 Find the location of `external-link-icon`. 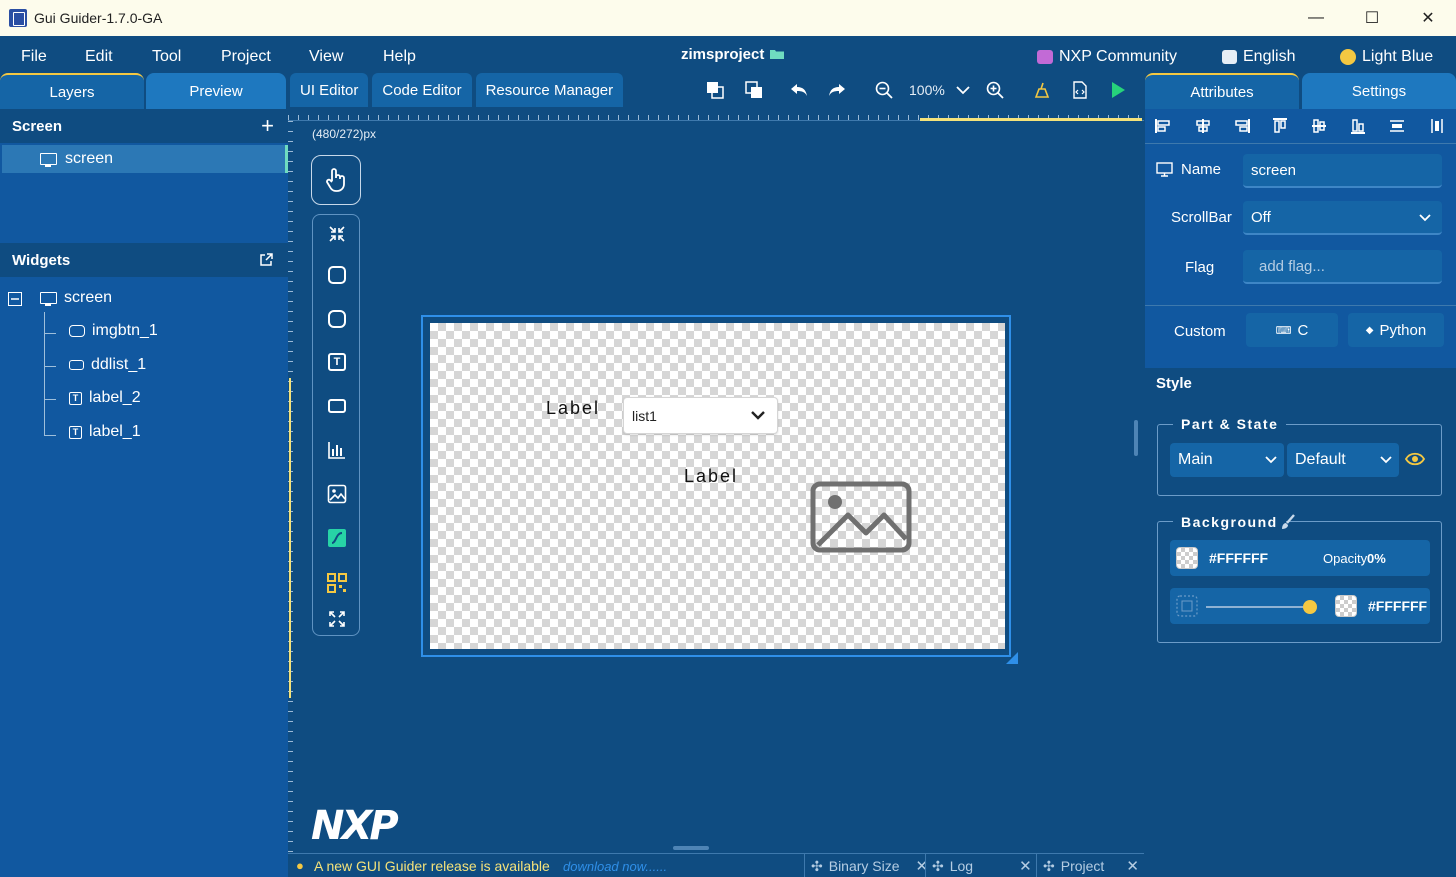

external-link-icon is located at coordinates (266, 260).